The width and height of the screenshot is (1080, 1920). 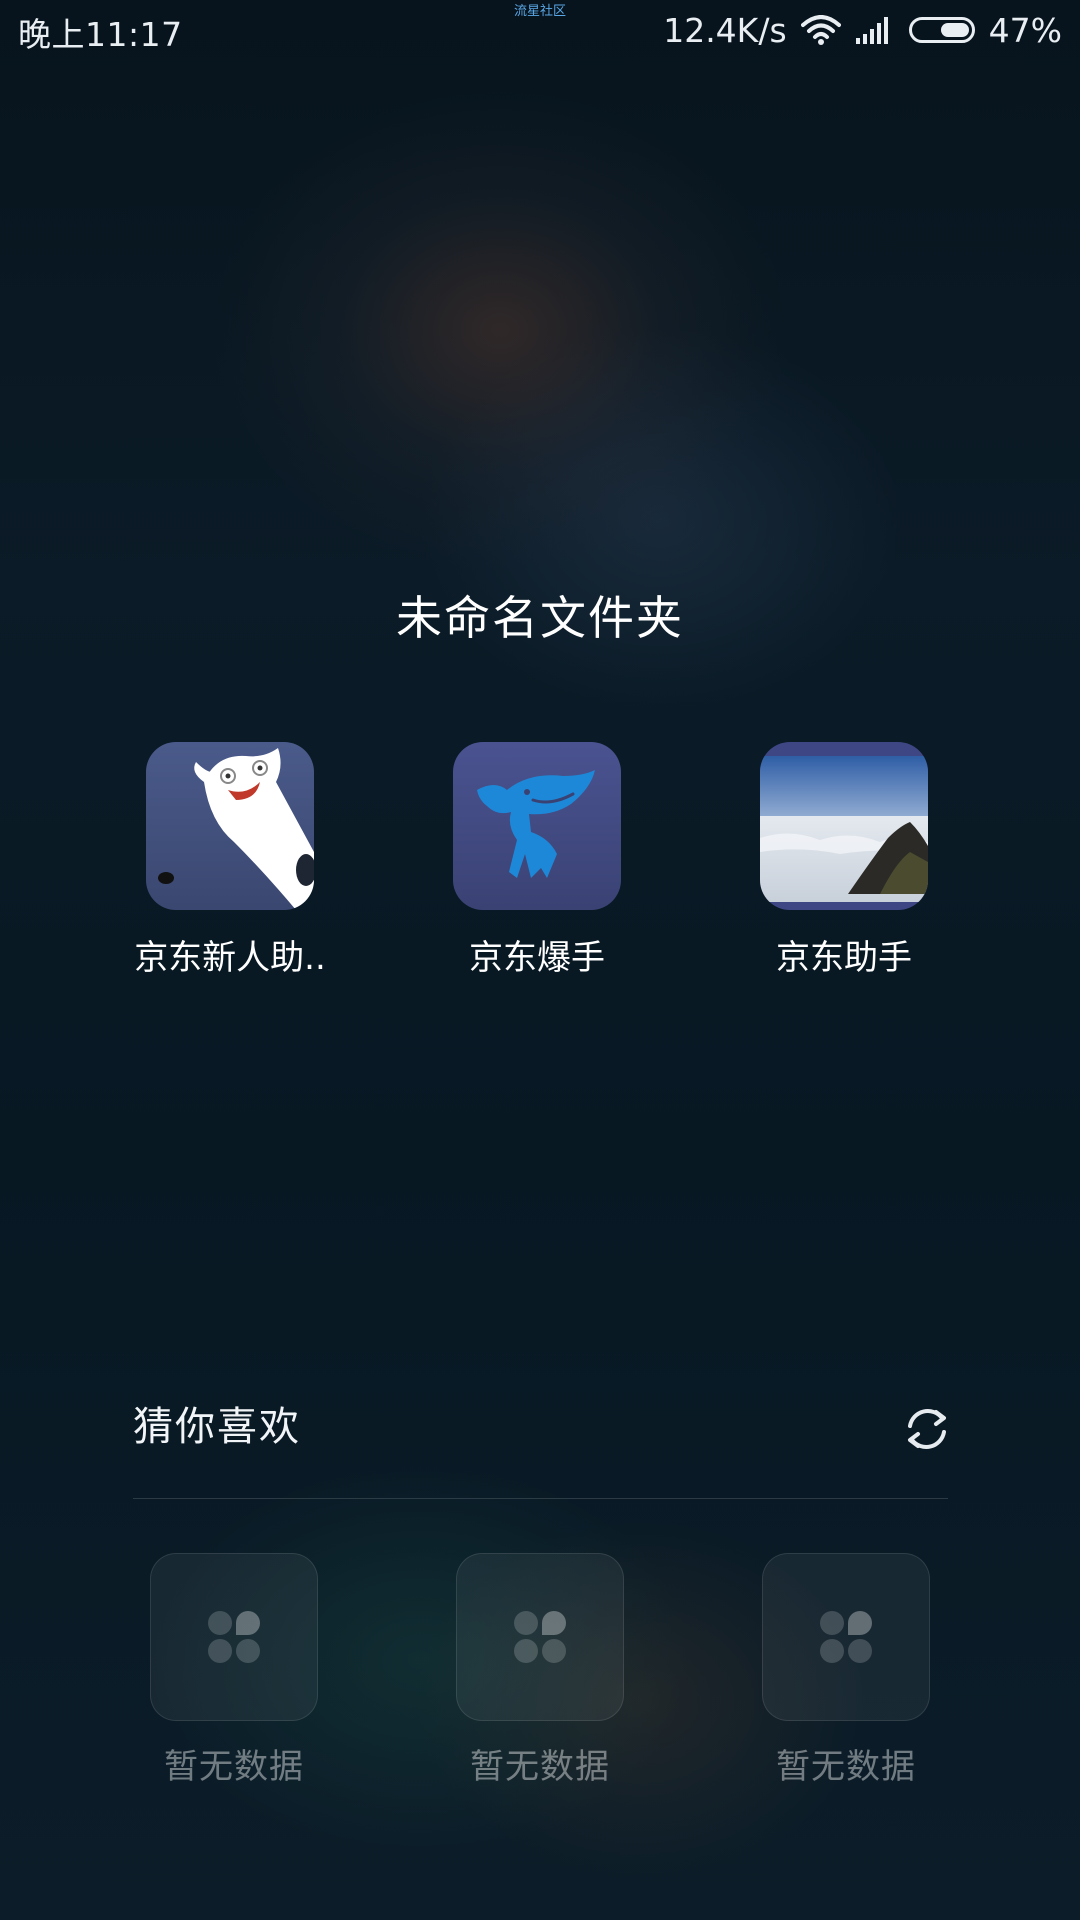 What do you see at coordinates (941, 30) in the screenshot?
I see `battery-icon` at bounding box center [941, 30].